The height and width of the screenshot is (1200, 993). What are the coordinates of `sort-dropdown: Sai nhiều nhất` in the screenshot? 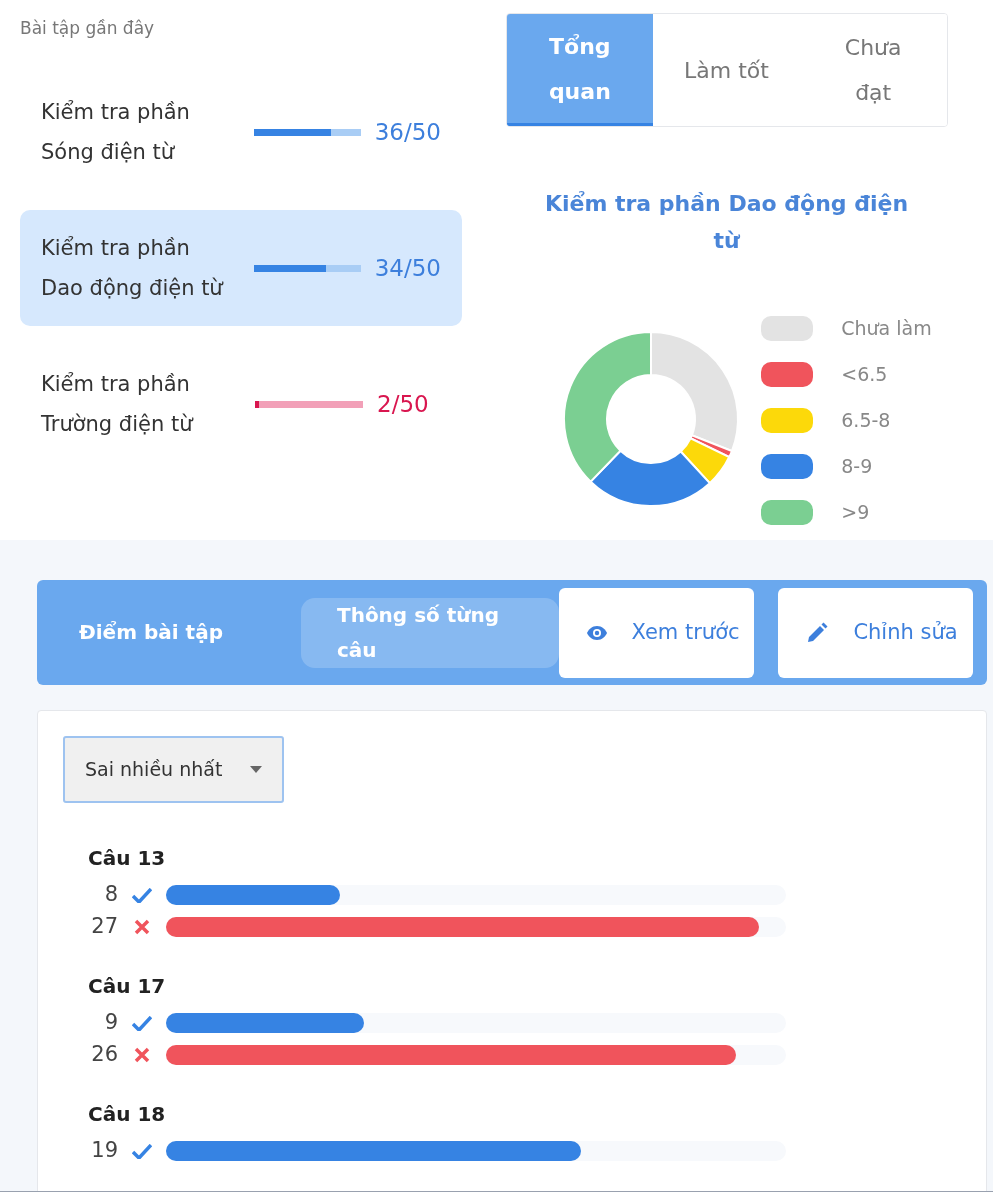 It's located at (173, 769).